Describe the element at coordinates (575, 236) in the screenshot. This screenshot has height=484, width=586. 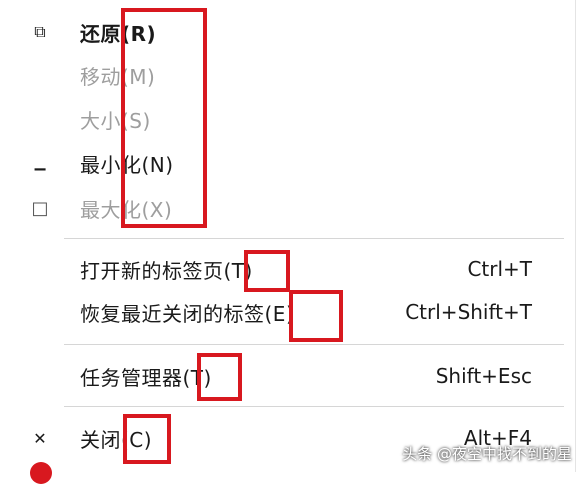
I see `window-border` at that location.